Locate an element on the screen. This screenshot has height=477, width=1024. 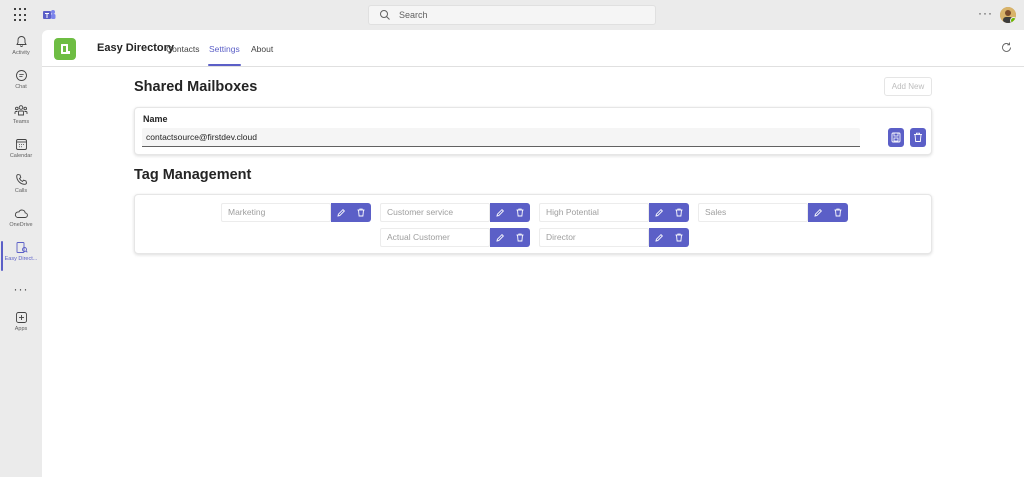
tag-item: Sales is located at coordinates (773, 212).